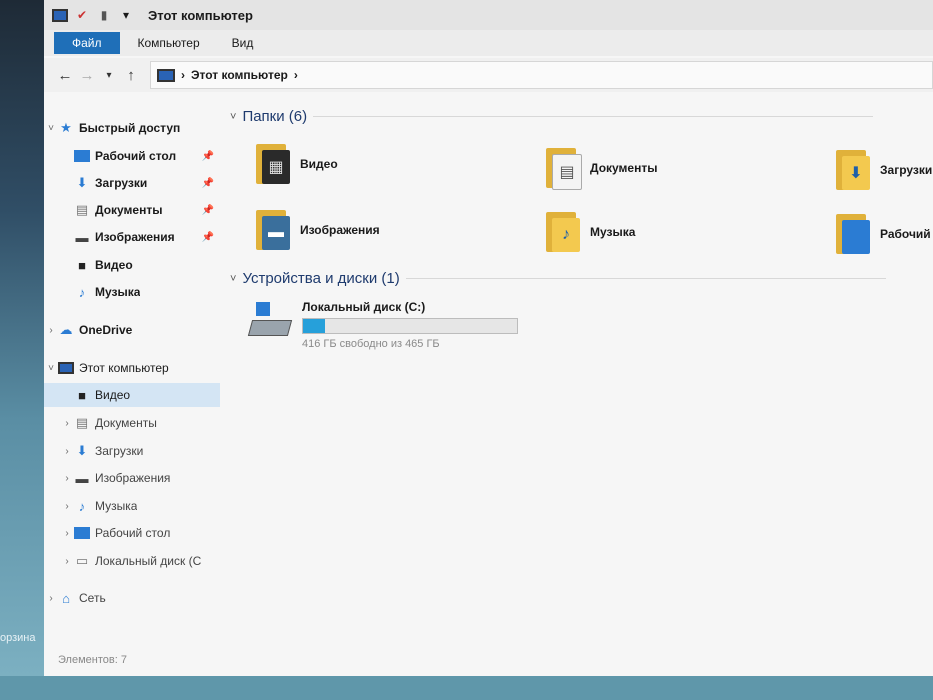 The height and width of the screenshot is (700, 933). I want to click on folder-downloads: ⬇ Загрузки, so click(884, 170).